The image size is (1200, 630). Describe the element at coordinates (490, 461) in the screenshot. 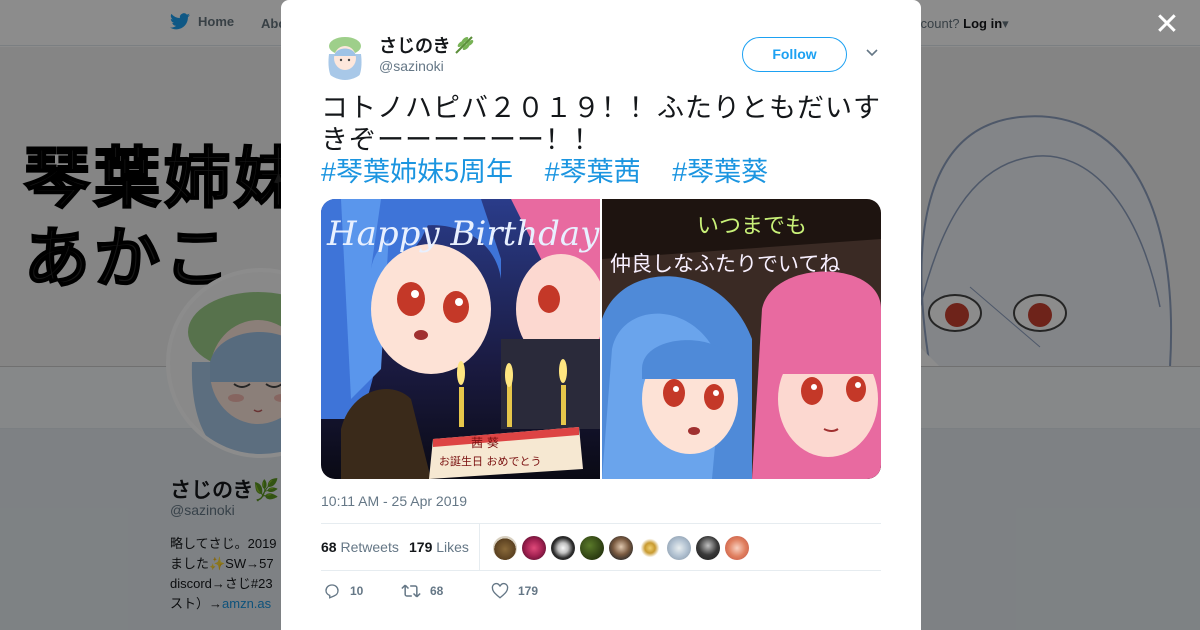

I see `cake-text-2: お誕生日 おめでとう` at that location.